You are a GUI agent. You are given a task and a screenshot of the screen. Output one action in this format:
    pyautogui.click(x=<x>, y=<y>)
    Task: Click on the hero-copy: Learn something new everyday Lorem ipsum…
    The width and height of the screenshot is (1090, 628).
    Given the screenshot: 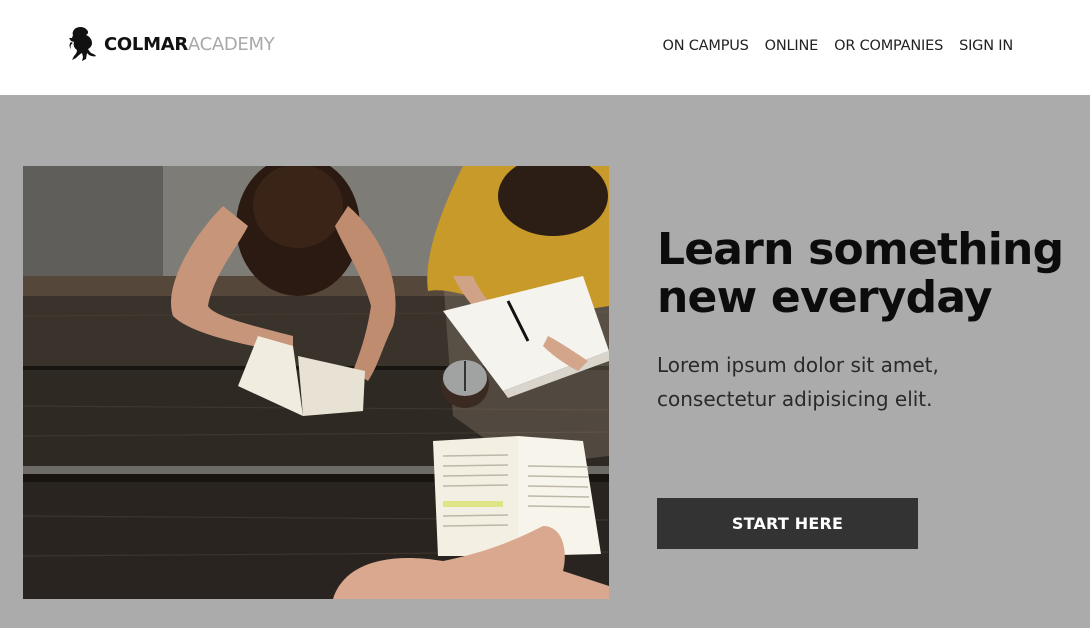 What is the action you would take?
    pyautogui.click(x=867, y=321)
    